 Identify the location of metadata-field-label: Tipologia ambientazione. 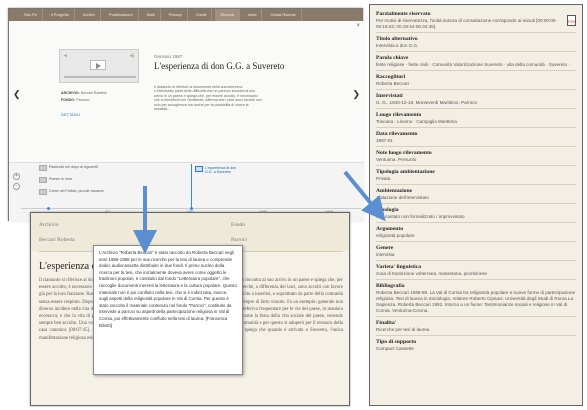
(405, 172).